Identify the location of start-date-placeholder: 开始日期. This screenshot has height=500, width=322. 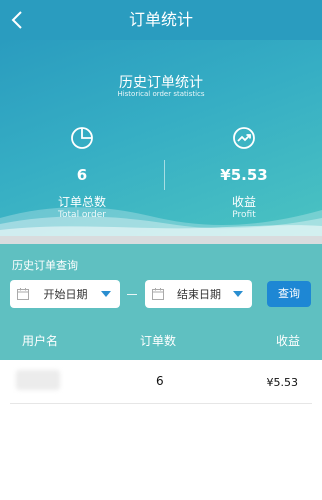
(65, 294).